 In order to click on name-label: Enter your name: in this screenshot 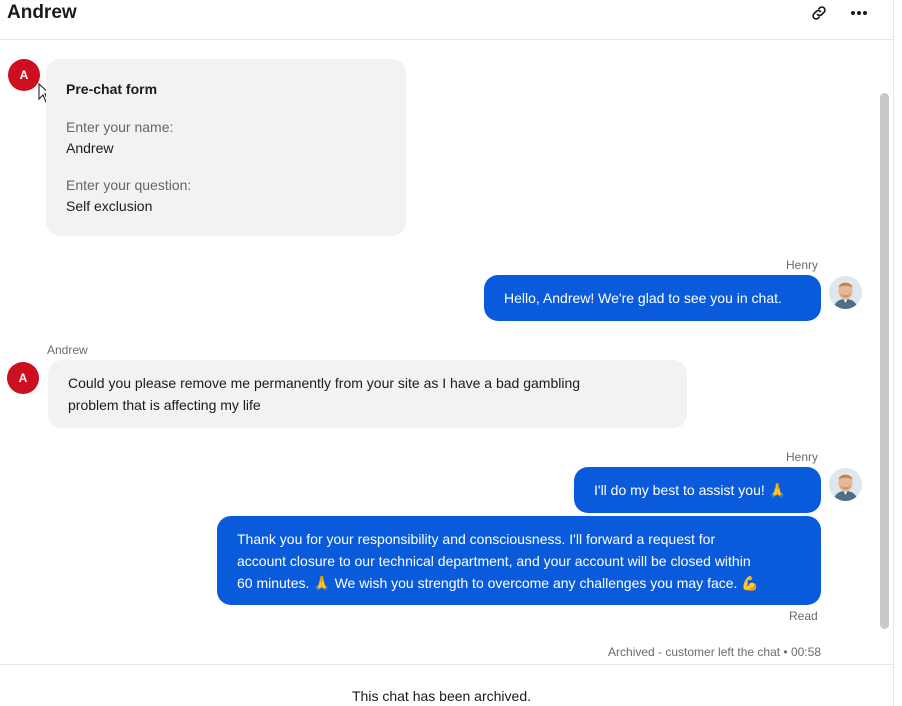, I will do `click(120, 127)`.